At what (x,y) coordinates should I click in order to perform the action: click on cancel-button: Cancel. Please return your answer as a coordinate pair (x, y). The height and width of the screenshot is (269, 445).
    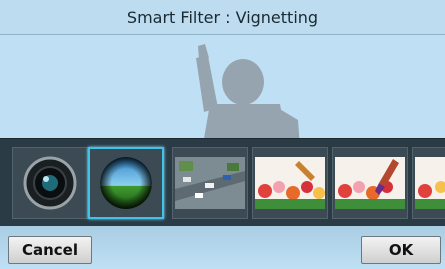
    Looking at the image, I should click on (50, 250).